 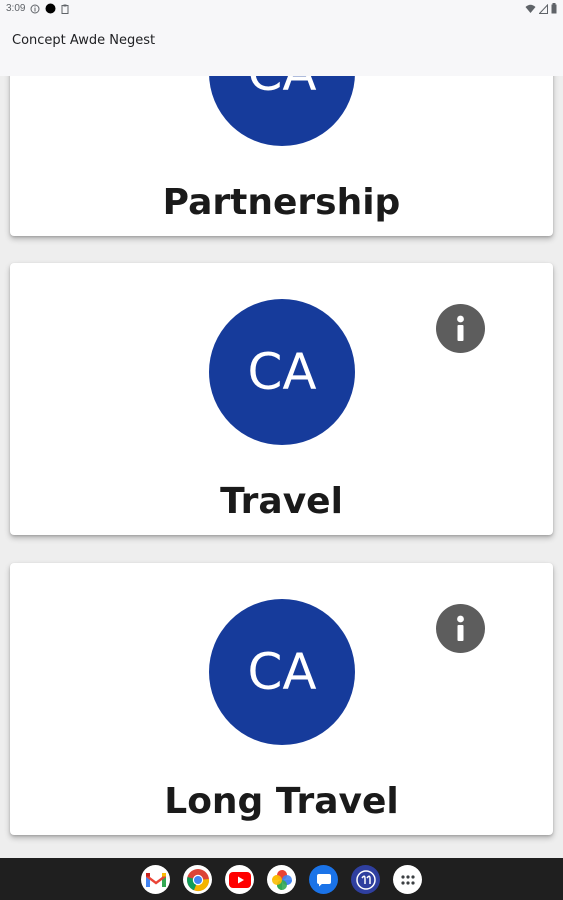 I want to click on status-bar: 3:09, so click(x=281, y=10).